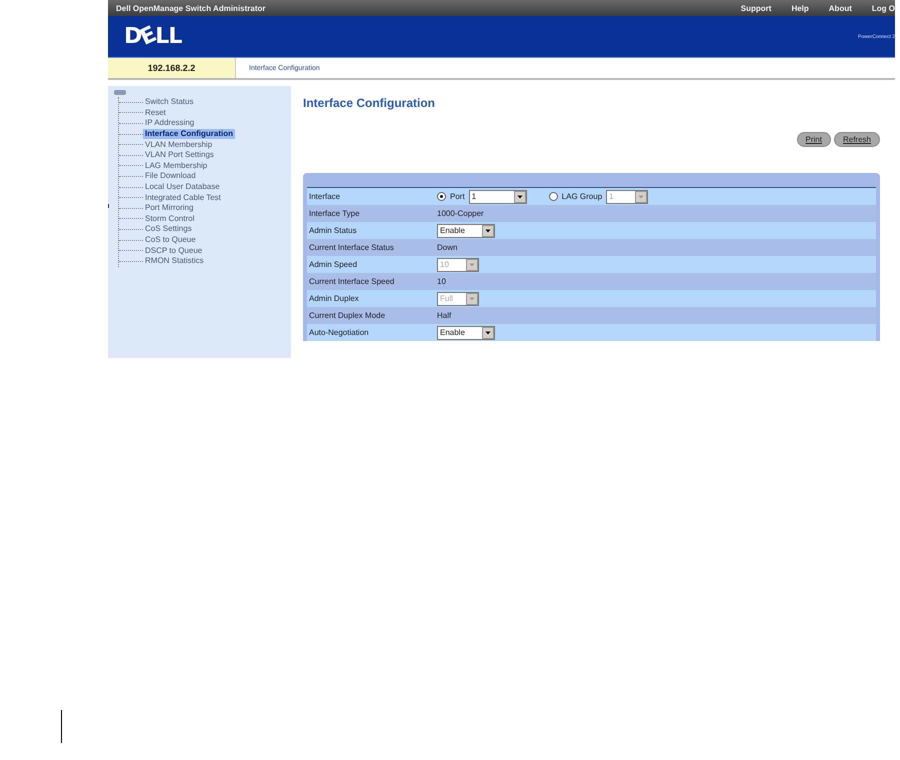 This screenshot has height=760, width=900. Describe the element at coordinates (169, 102) in the screenshot. I see `nav-item: Switch Status` at that location.